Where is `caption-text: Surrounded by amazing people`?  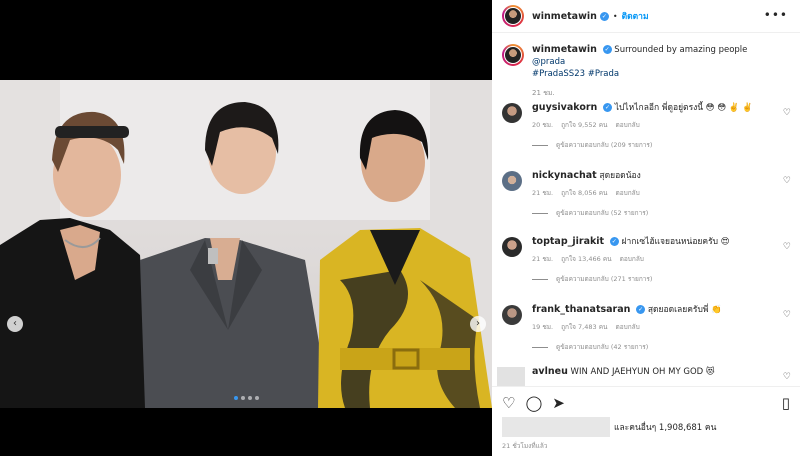
caption-text: Surrounded by amazing people is located at coordinates (681, 50).